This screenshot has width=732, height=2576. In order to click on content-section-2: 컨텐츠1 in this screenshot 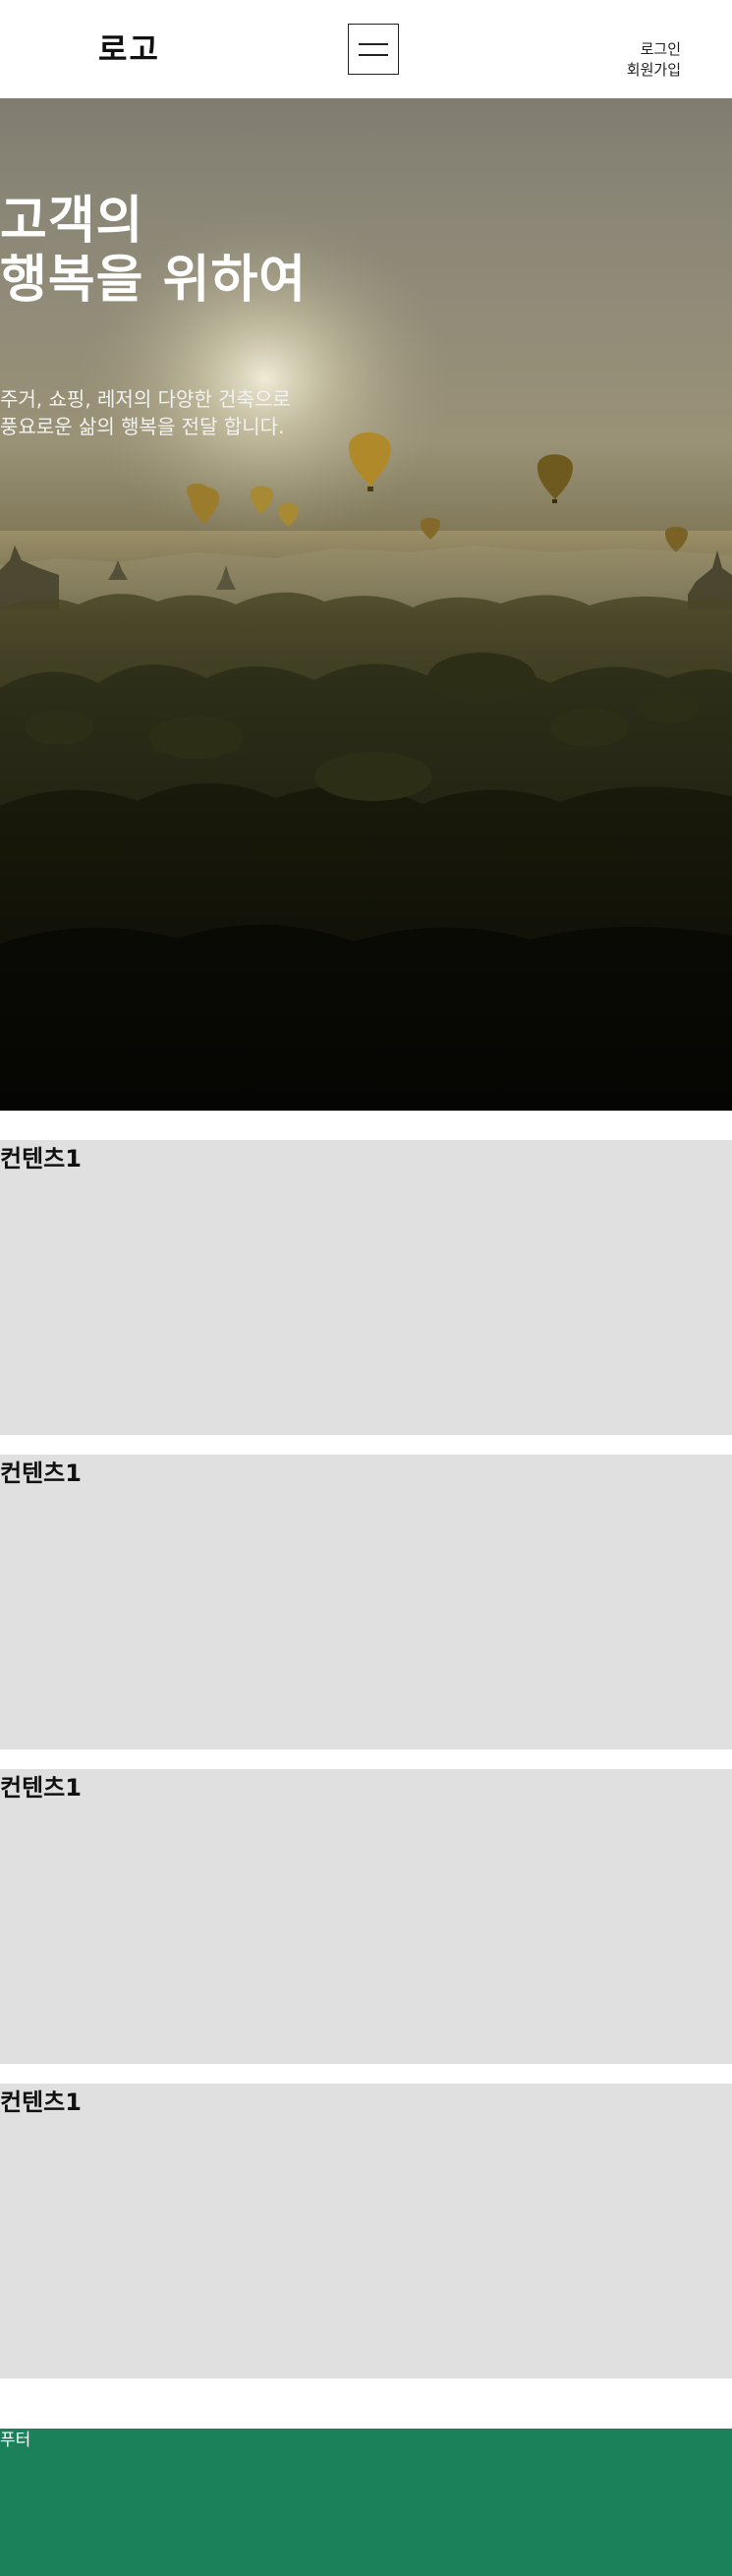, I will do `click(366, 1602)`.